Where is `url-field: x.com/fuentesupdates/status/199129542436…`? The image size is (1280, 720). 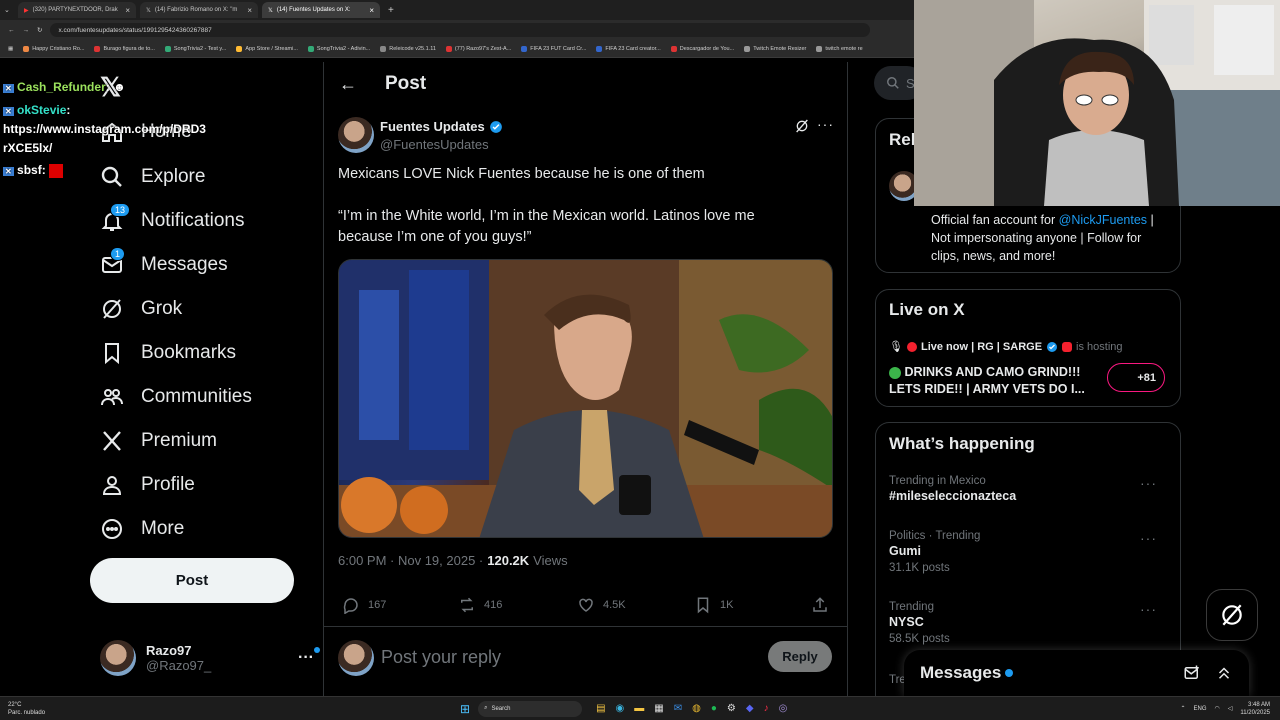 url-field: x.com/fuentesupdates/status/199129542436… is located at coordinates (460, 30).